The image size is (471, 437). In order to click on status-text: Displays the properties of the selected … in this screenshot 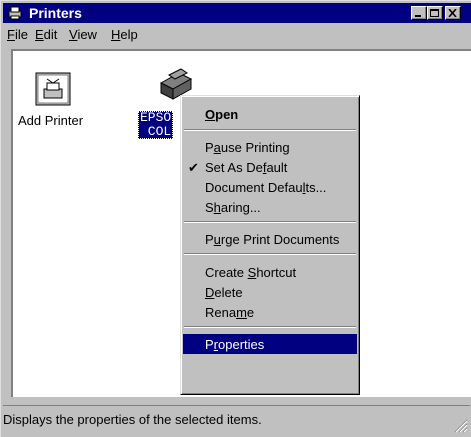, I will do `click(132, 419)`.